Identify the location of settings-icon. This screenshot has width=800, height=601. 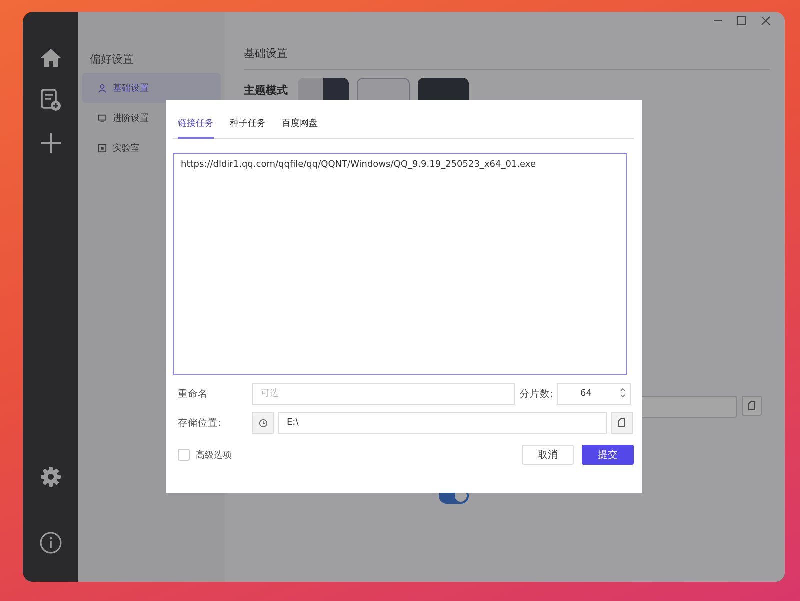
(51, 477).